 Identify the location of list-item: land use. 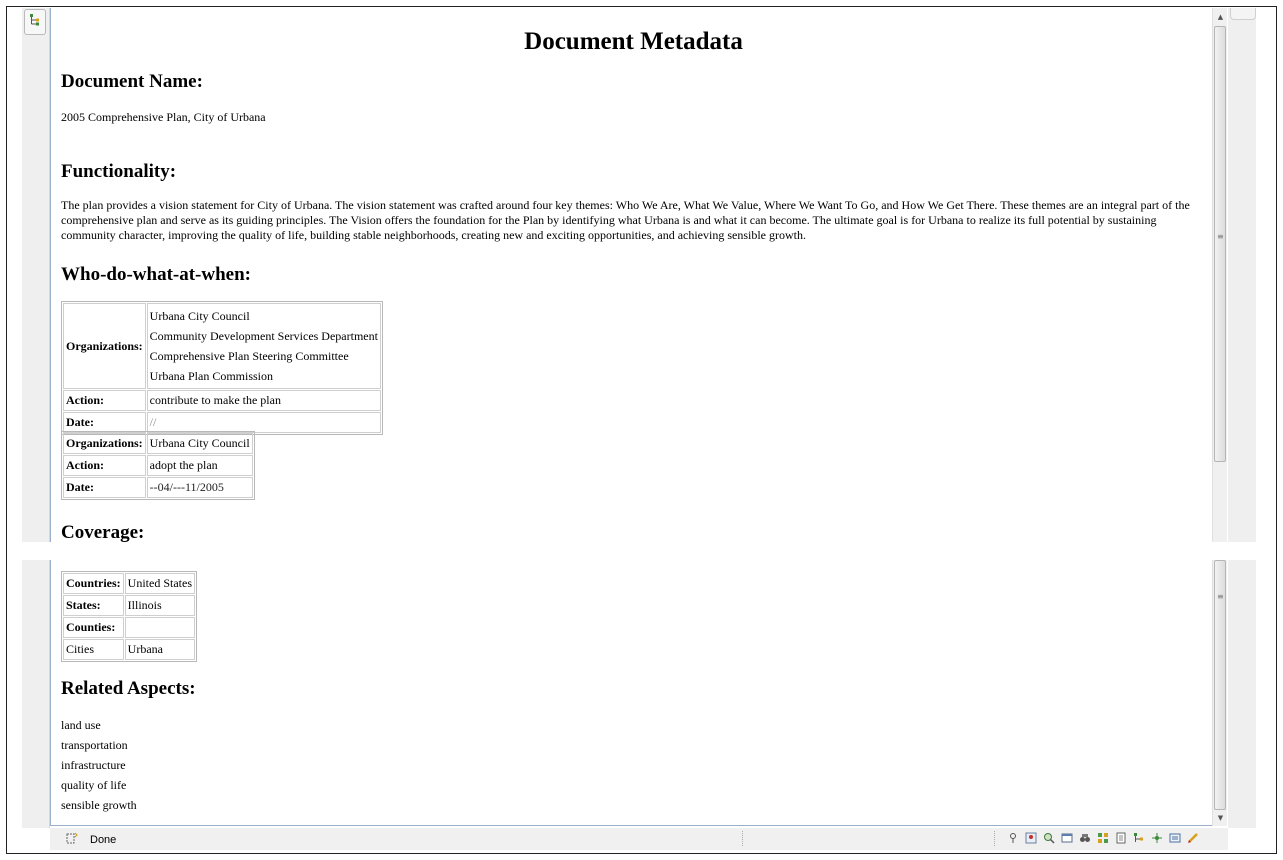
(81, 725).